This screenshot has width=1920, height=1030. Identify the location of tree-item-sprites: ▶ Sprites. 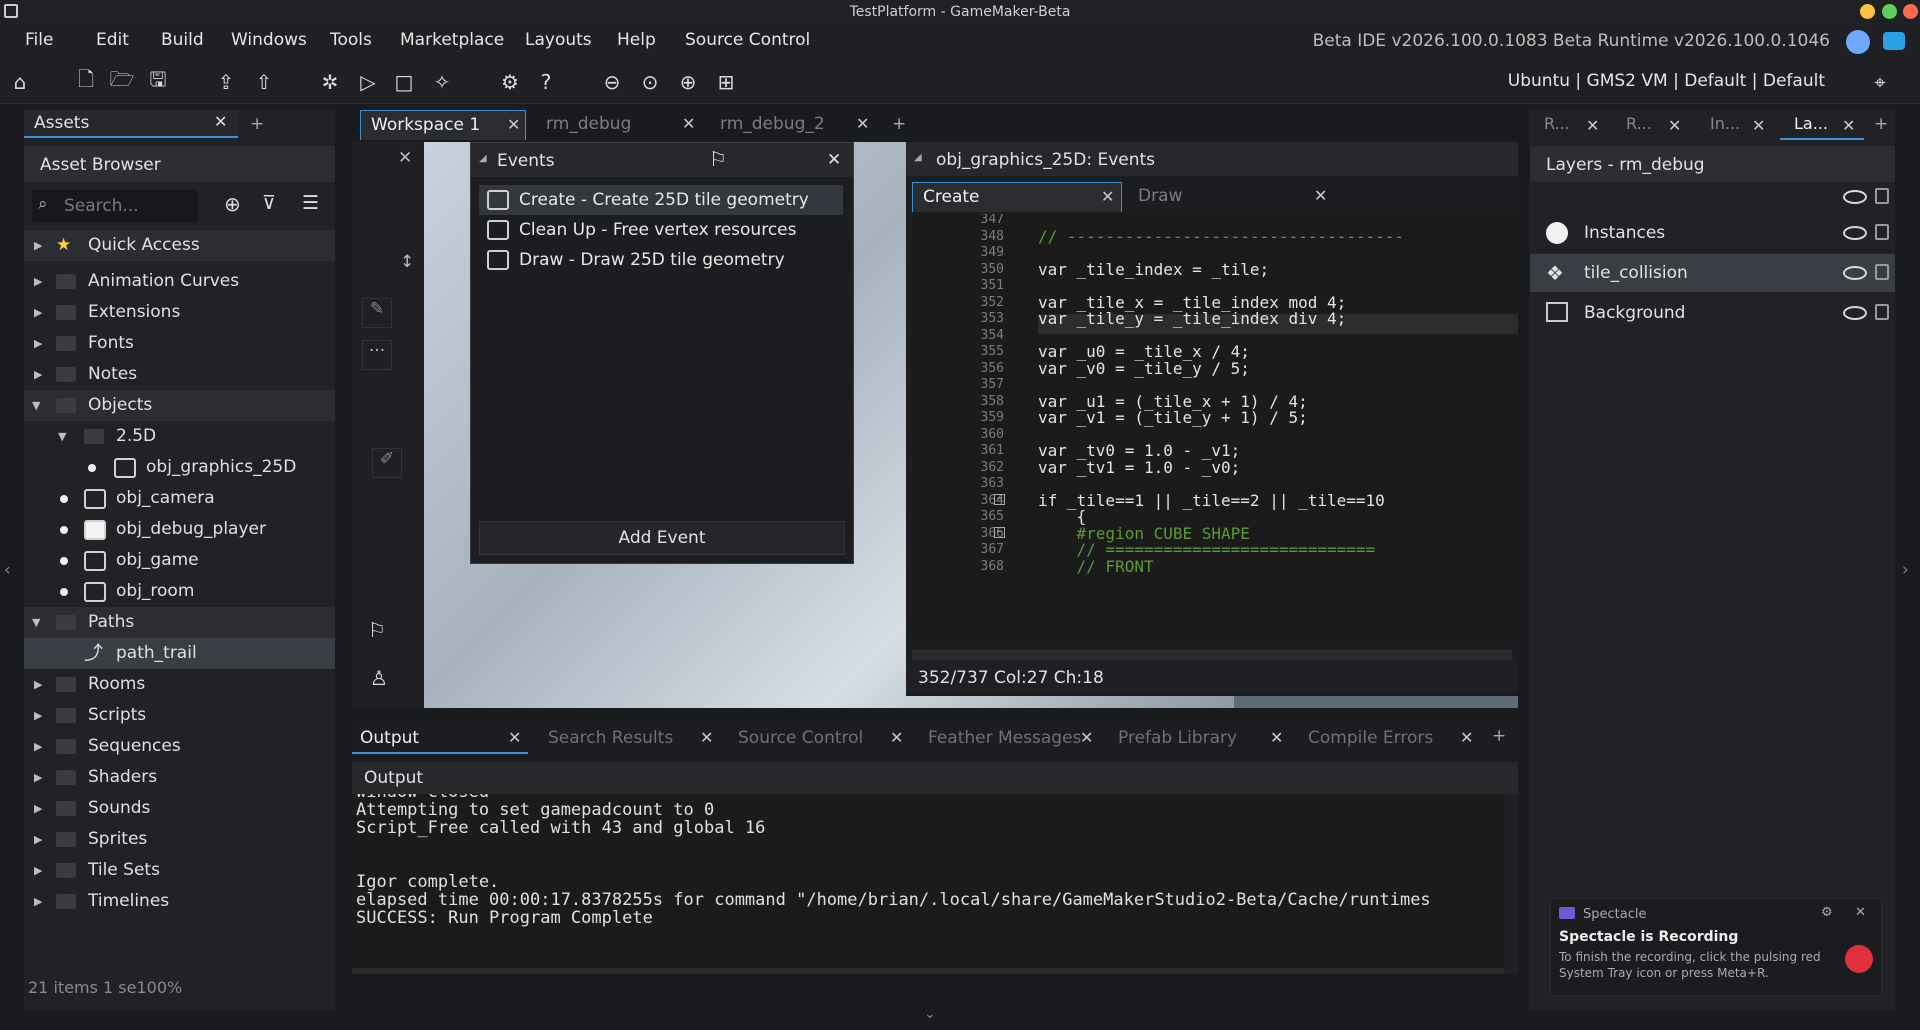
(179, 839).